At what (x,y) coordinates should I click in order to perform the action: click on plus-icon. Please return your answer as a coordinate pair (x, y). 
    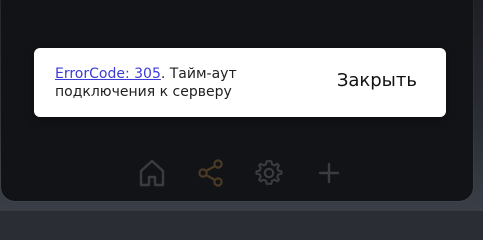
    Looking at the image, I should click on (329, 173).